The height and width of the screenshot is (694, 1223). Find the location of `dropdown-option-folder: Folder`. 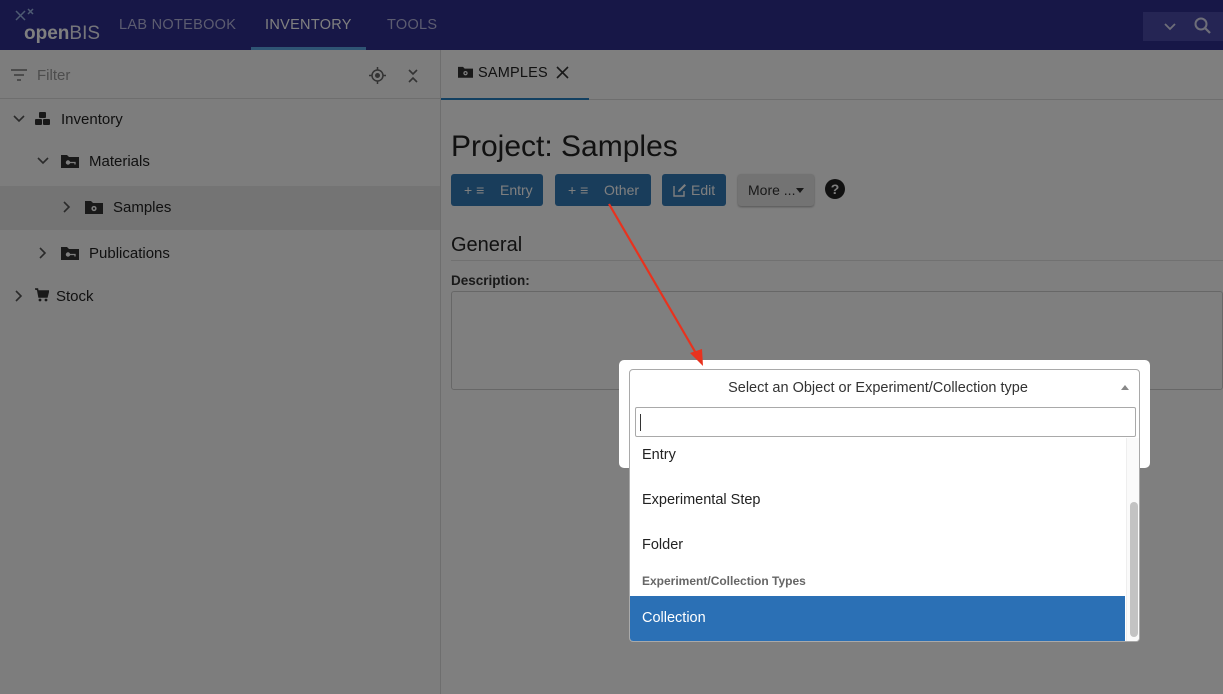

dropdown-option-folder: Folder is located at coordinates (877, 545).